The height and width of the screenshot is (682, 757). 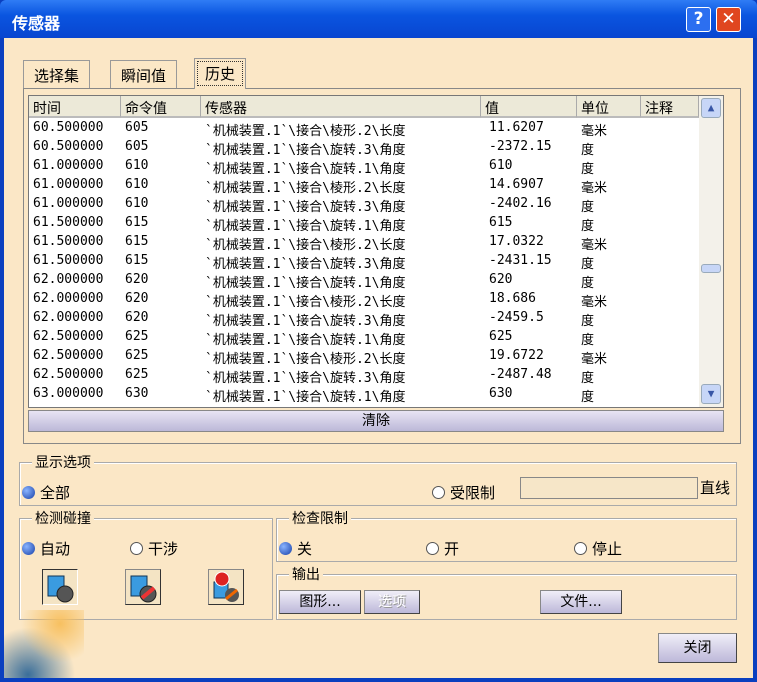 What do you see at coordinates (364, 167) in the screenshot?
I see `table-row: 61.000000 610 `机械装置.1`\接合\旋转.1\角度 610 度` at bounding box center [364, 167].